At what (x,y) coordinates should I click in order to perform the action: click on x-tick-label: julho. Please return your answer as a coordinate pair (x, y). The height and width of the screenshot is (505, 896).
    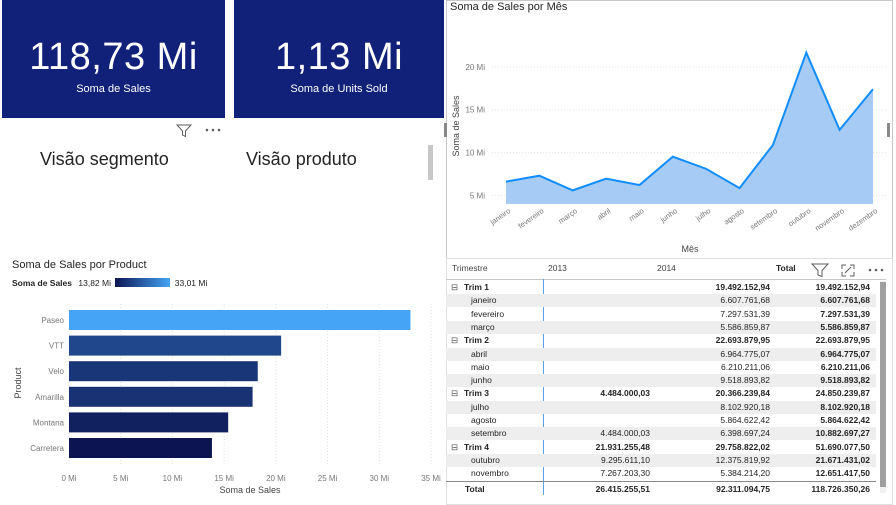
    Looking at the image, I should click on (702, 214).